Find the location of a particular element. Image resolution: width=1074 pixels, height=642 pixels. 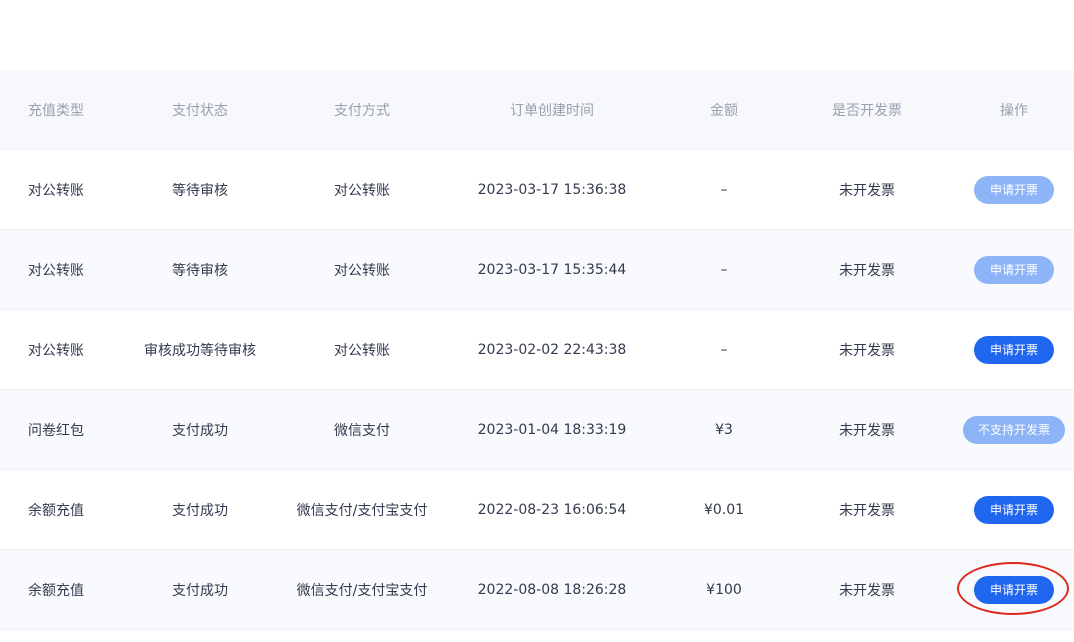

header-created-time: 订单创建时间 is located at coordinates (552, 110).